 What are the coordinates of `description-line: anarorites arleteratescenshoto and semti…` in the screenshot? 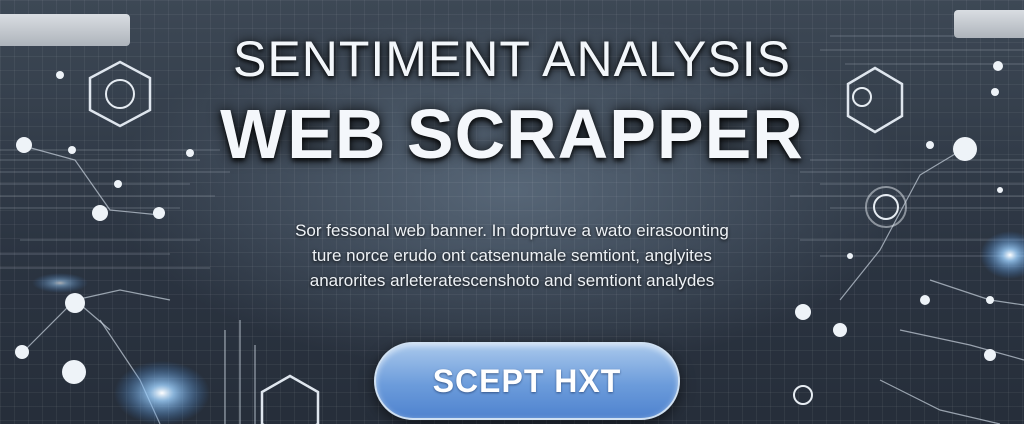 It's located at (512, 280).